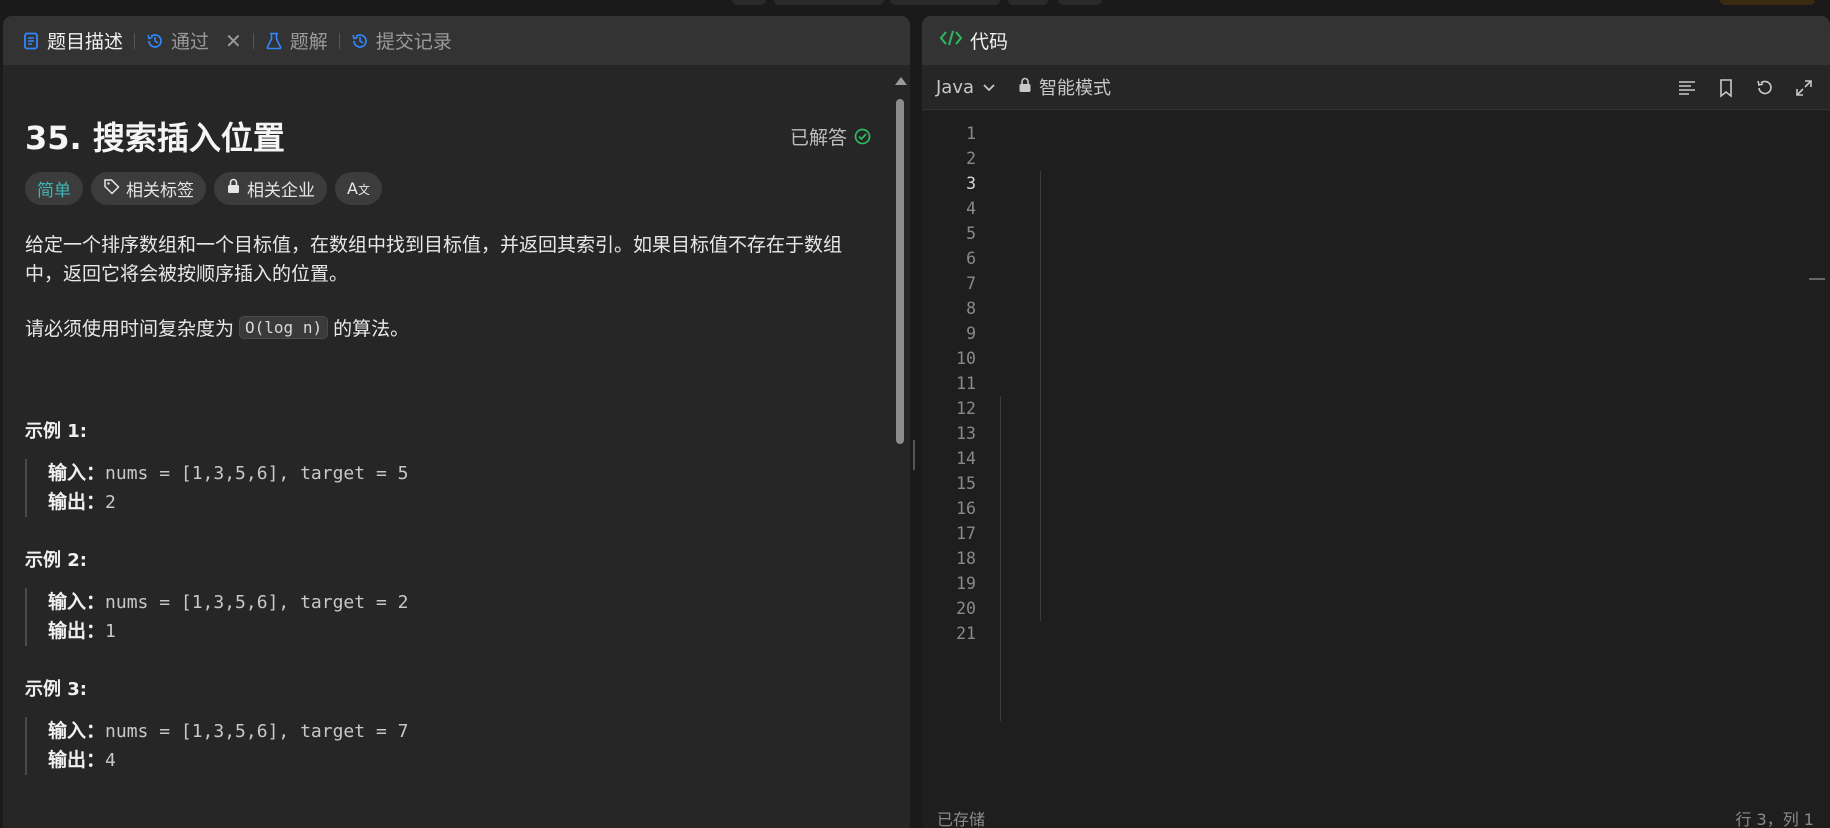  What do you see at coordinates (450, 136) in the screenshot?
I see `title-row: 35. 搜索插入位置 已解答` at bounding box center [450, 136].